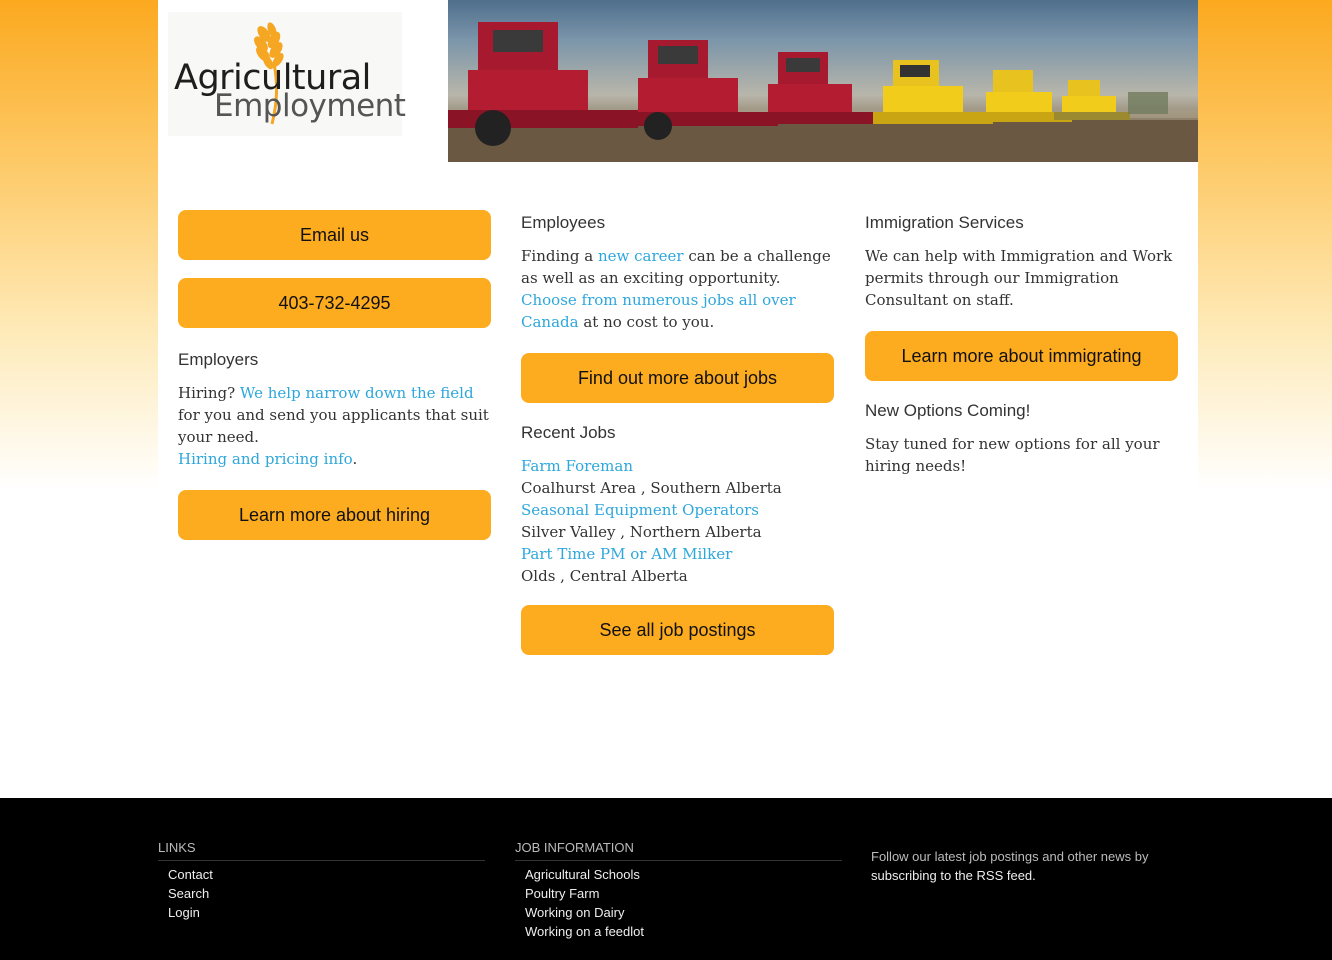  I want to click on employees-heading: Employees, so click(563, 222).